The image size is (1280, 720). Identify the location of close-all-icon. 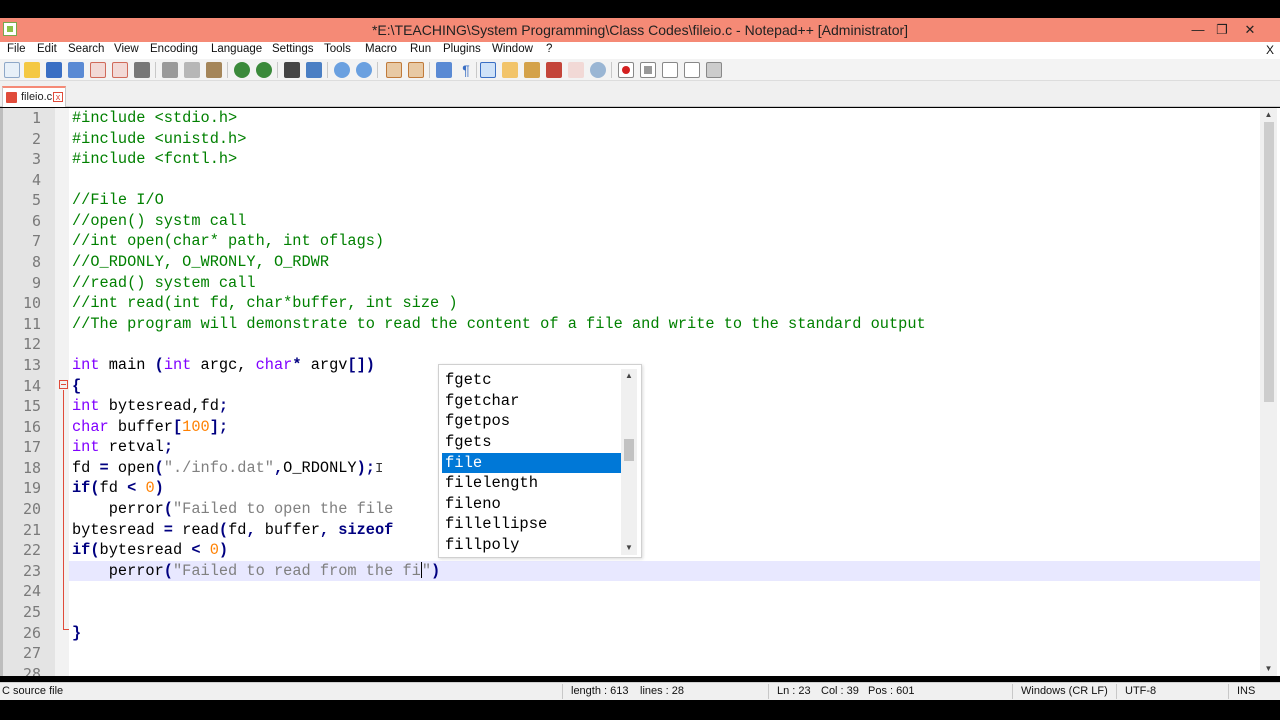
(120, 70).